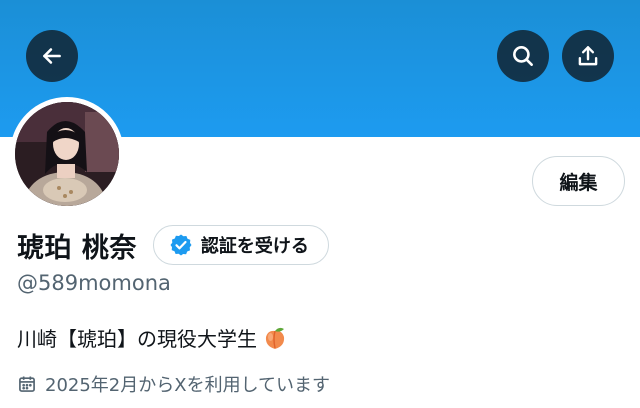  I want to click on arrow-left-icon, so click(52, 56).